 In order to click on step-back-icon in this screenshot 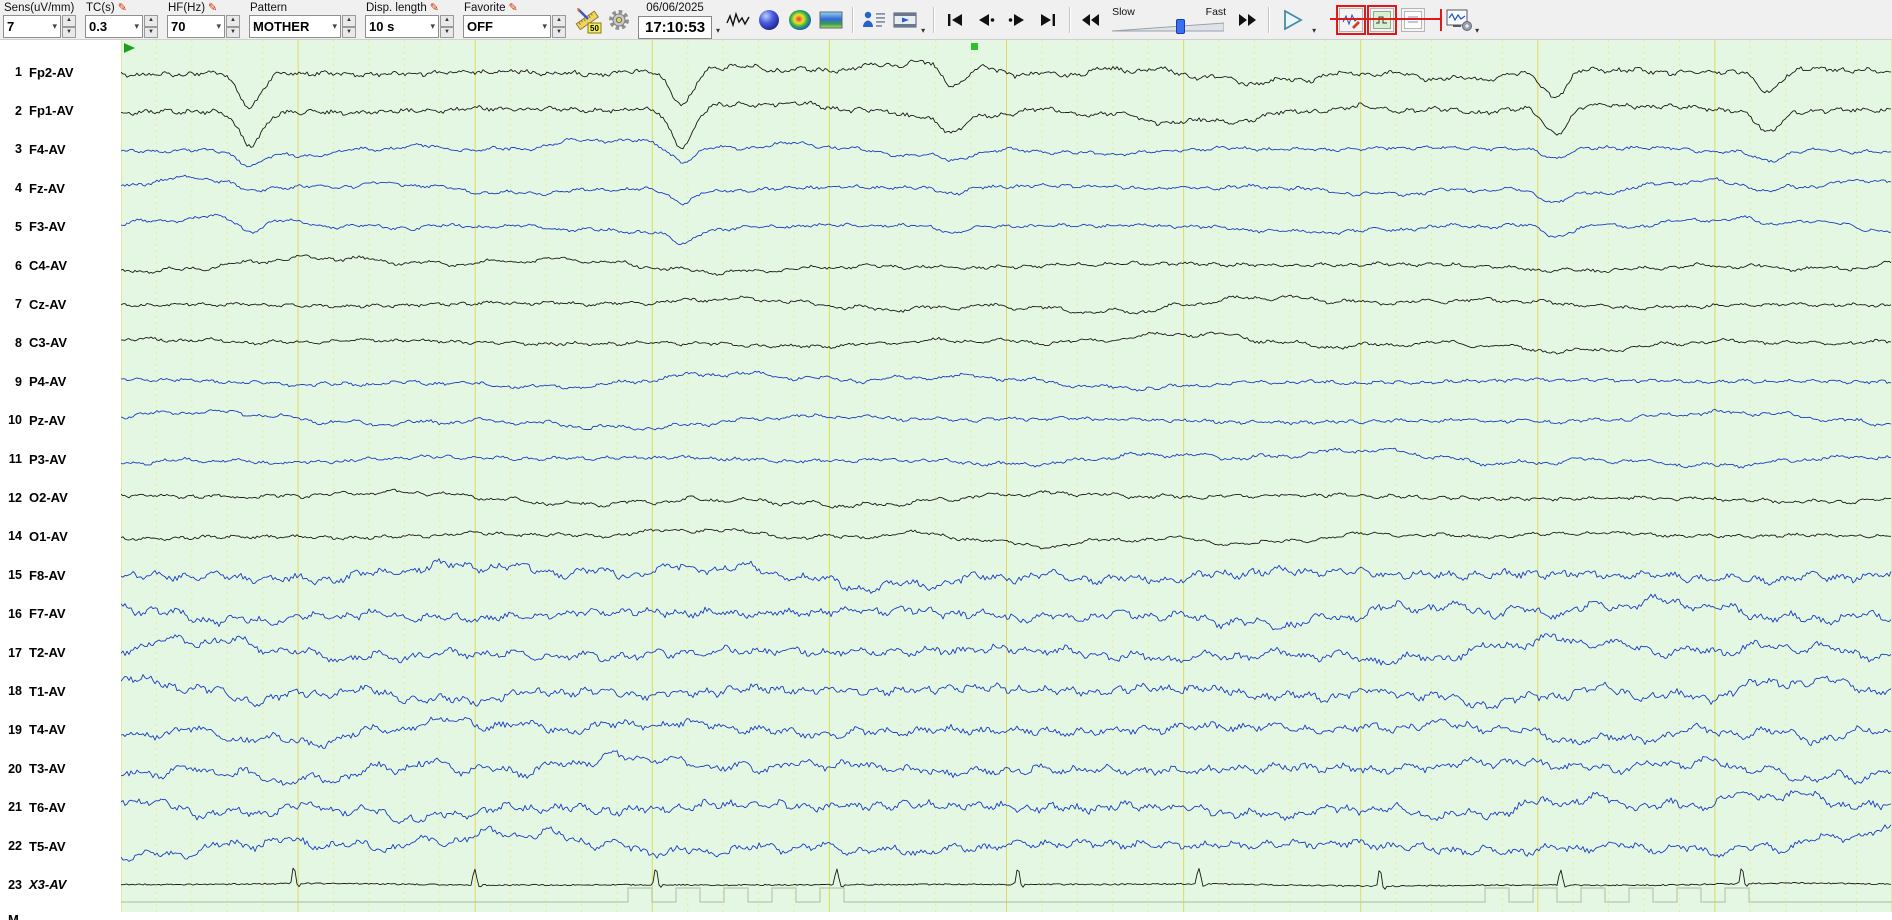, I will do `click(987, 20)`.